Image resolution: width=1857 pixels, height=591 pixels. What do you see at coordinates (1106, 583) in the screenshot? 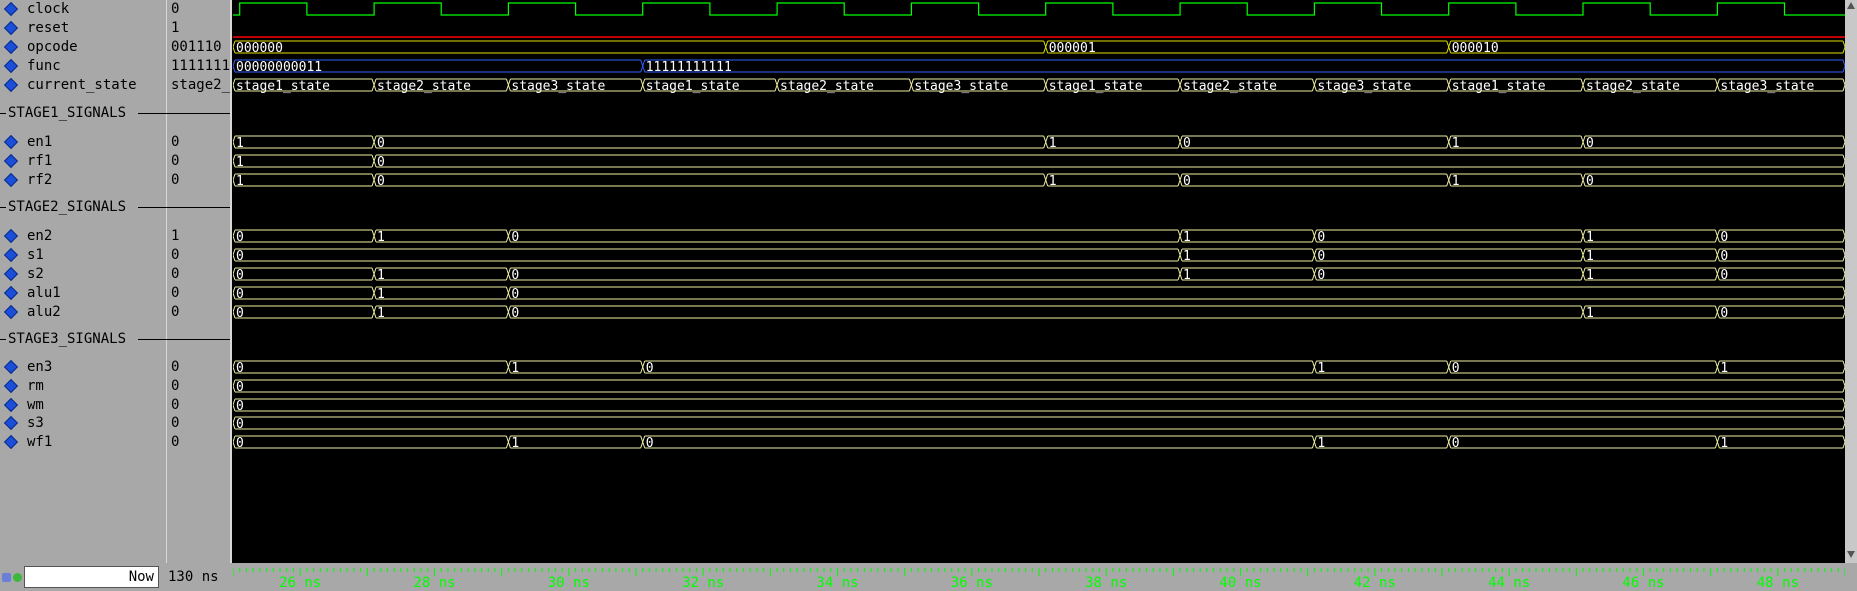
I see `time-label: 38 ns` at bounding box center [1106, 583].